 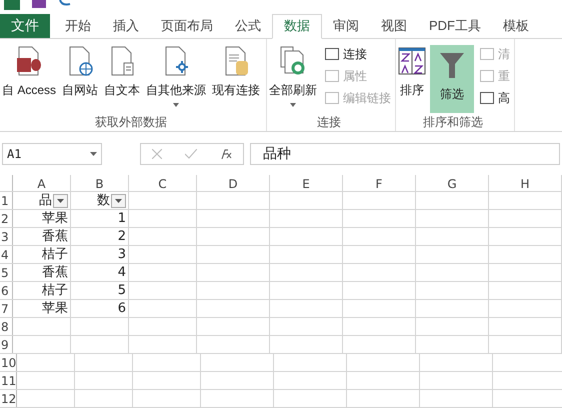 I want to click on column-header: A, so click(x=42, y=183).